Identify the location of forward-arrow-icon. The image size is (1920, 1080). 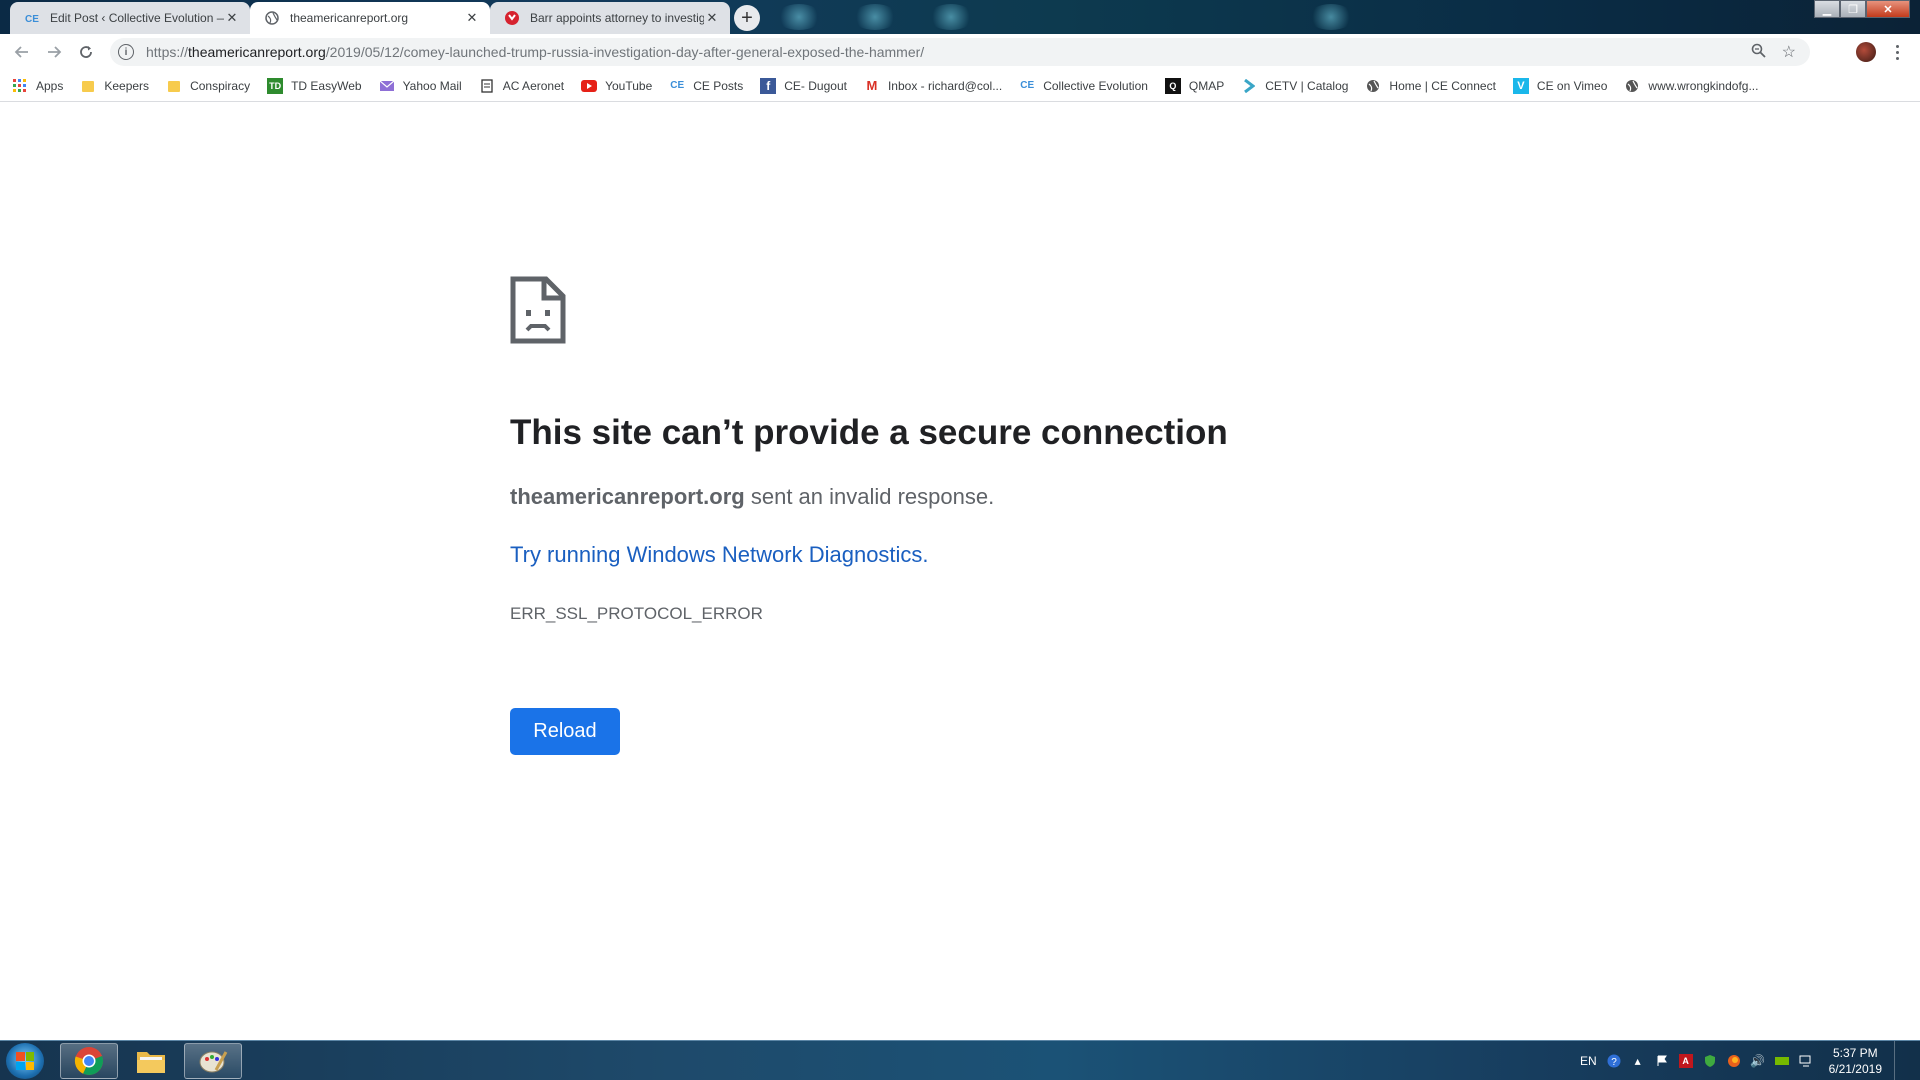
(55, 52).